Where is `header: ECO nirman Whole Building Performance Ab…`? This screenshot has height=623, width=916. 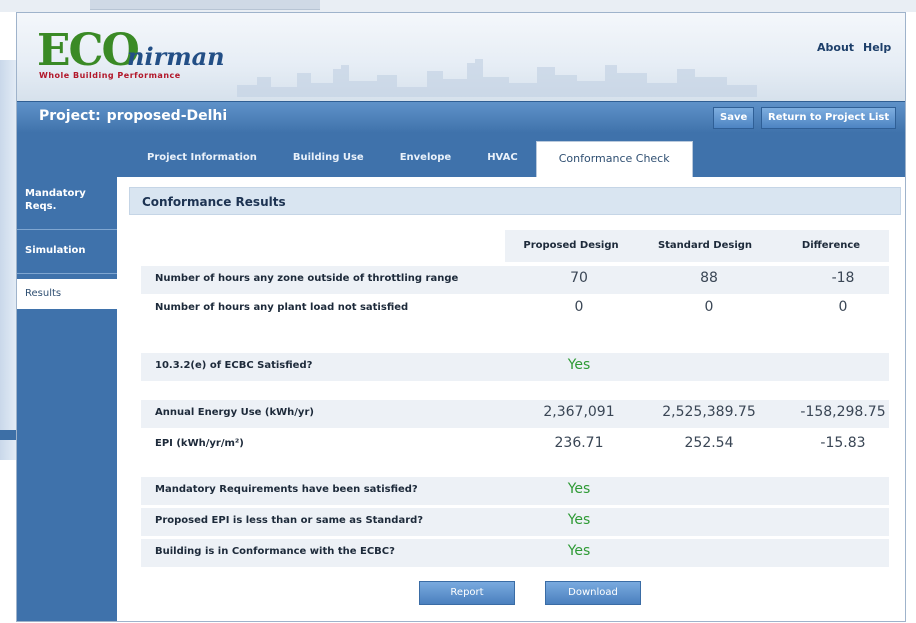
header: ECO nirman Whole Building Performance Ab… is located at coordinates (461, 57).